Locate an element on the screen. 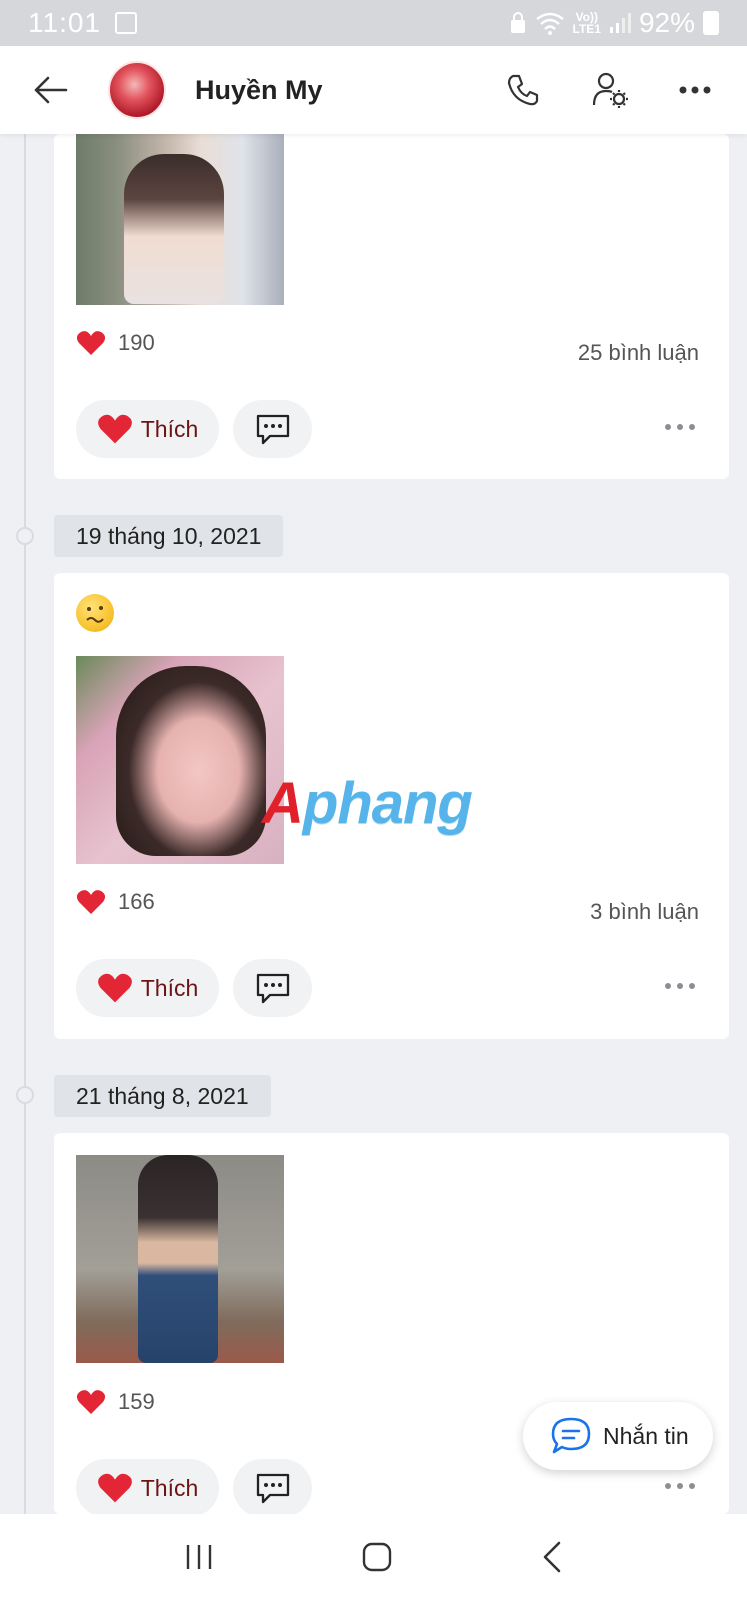 The height and width of the screenshot is (1600, 747). message-button-label: Nhắn tin is located at coordinates (646, 1435).